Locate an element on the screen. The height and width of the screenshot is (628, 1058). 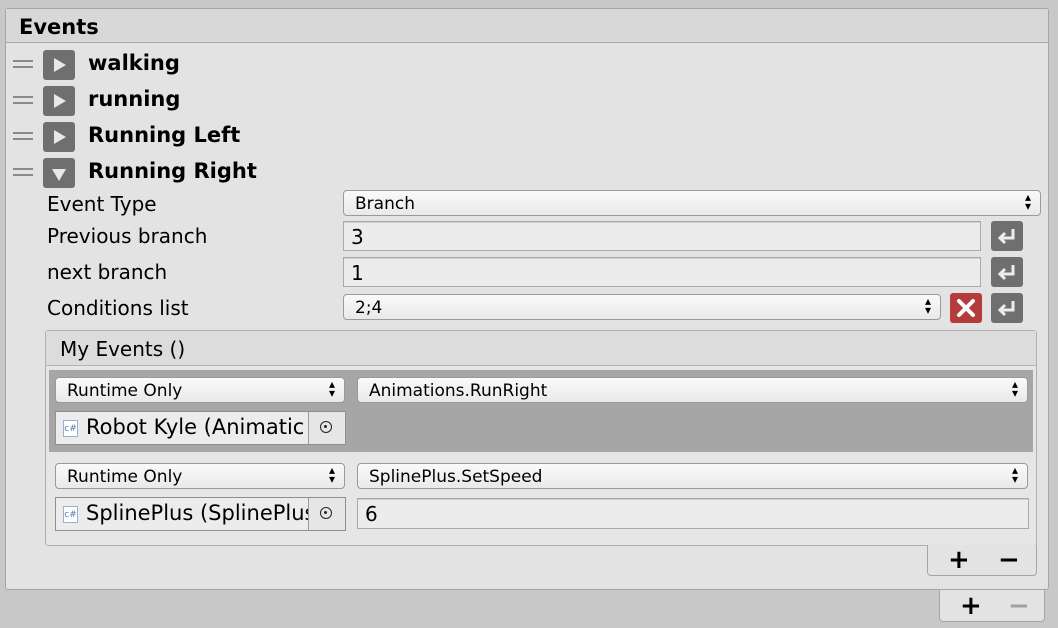
target-object-value: SplinePlus (SplinePlus is located at coordinates (201, 513).